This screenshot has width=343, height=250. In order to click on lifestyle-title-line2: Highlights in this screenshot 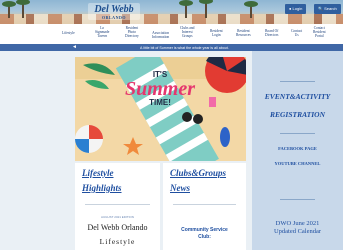, I will do `click(102, 188)`.